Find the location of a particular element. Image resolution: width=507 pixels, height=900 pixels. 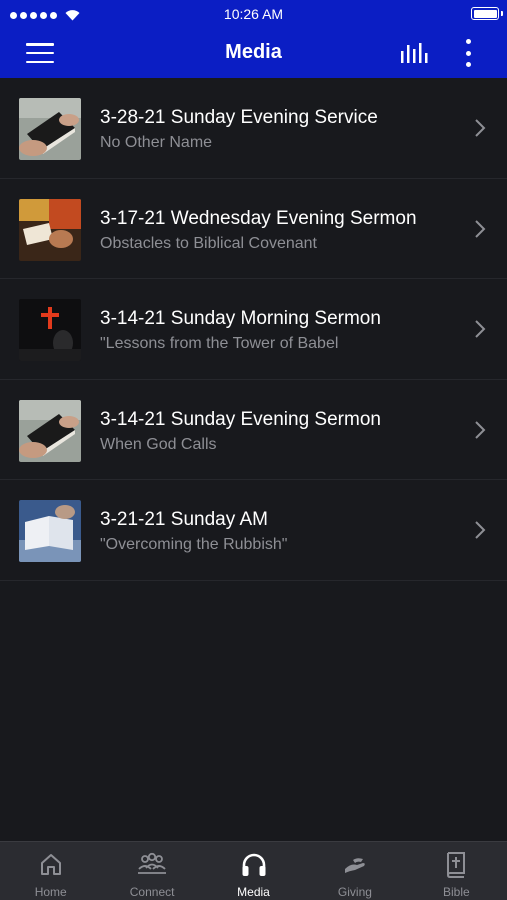

more-options-button is located at coordinates (468, 53).